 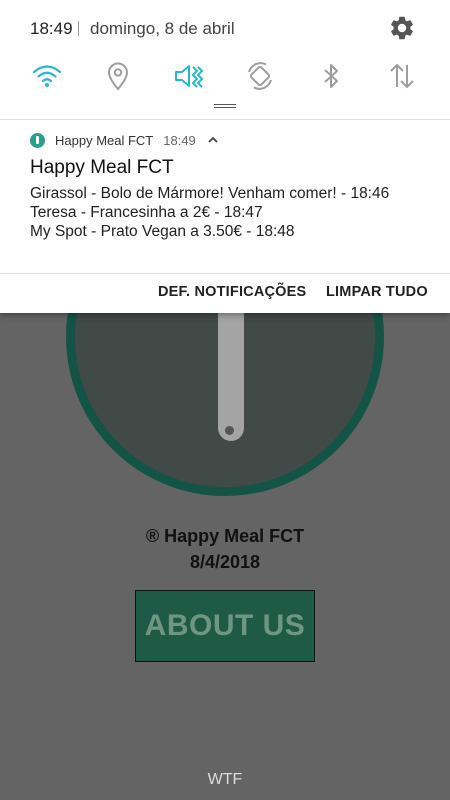 I want to click on rotate-icon, so click(x=260, y=76).